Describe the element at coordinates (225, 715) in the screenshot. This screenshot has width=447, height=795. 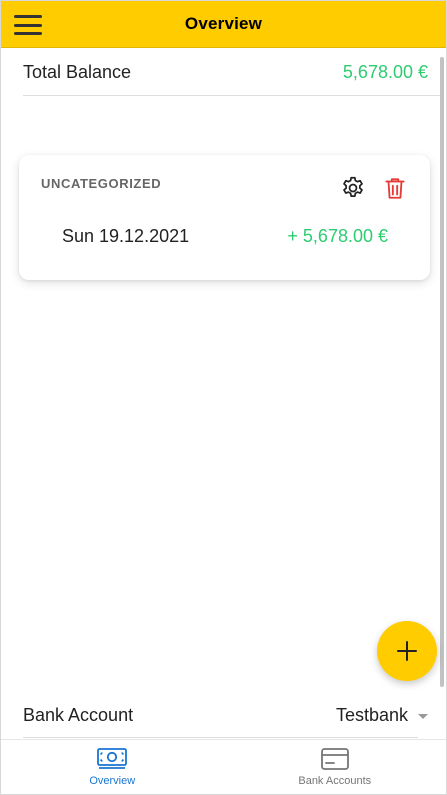
I see `bank-account-row: Bank Account Testbank` at that location.